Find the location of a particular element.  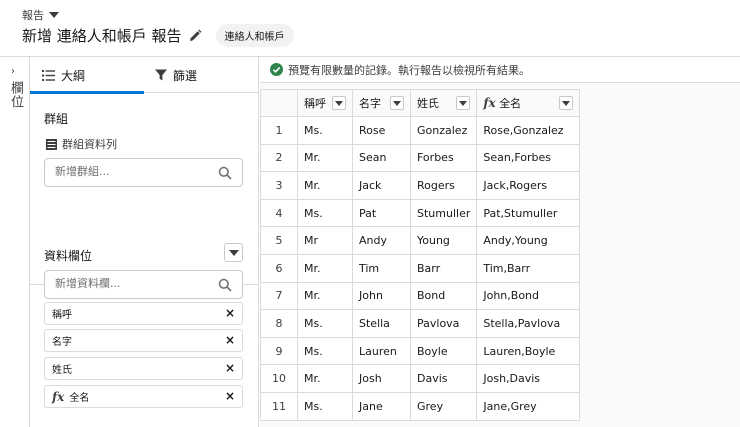

table-cell: Pat,Stumuller is located at coordinates (528, 213).